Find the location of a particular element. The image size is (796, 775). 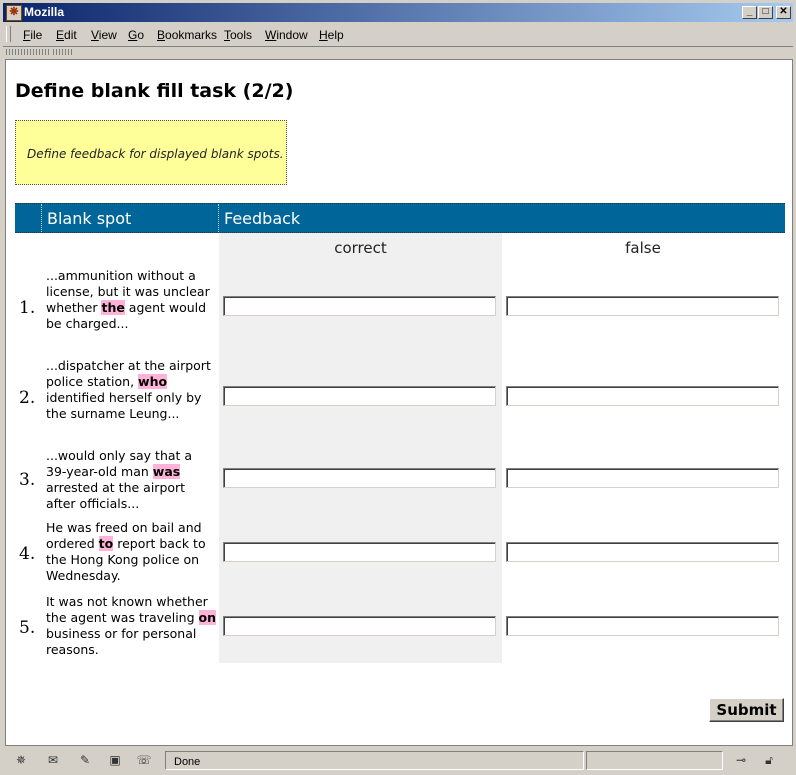

status-bar: ✵ ✉ ✎ ▣ ☏ Done ⊸ 🔓︎ is located at coordinates (398, 761).